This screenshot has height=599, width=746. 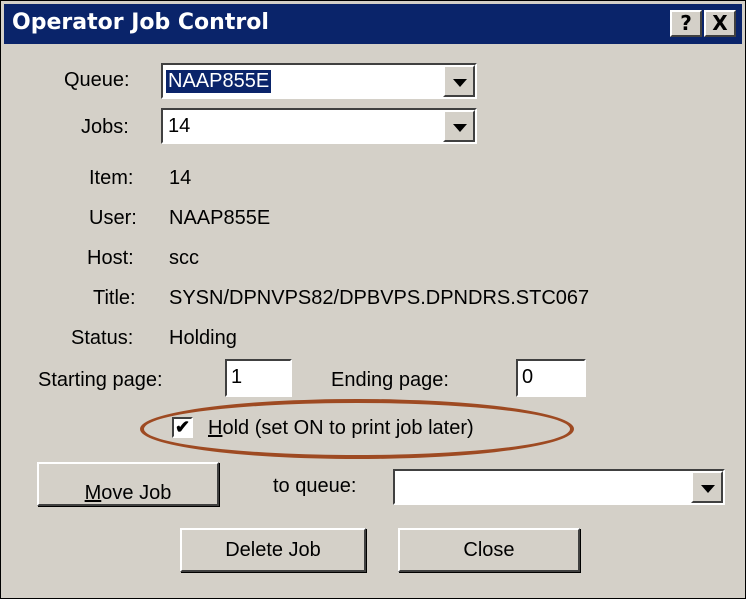 What do you see at coordinates (113, 218) in the screenshot?
I see `user-label: User:` at bounding box center [113, 218].